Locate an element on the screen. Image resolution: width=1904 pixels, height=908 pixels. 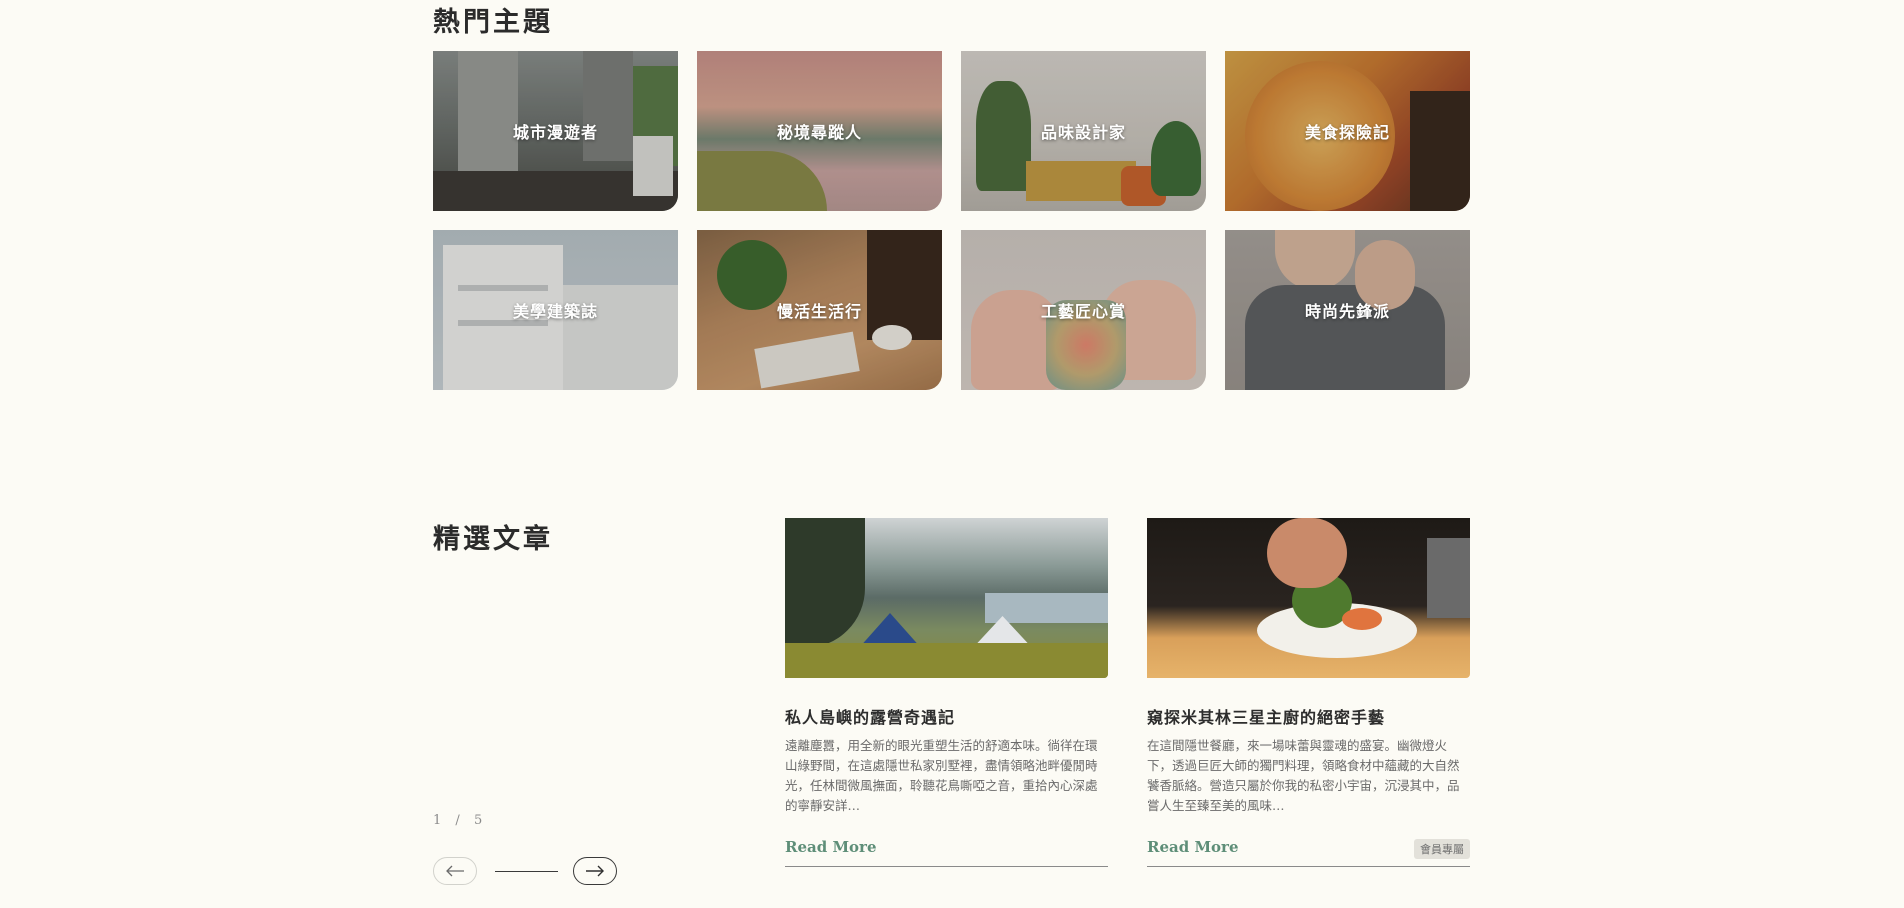
pager-total: 5 is located at coordinates (479, 820).